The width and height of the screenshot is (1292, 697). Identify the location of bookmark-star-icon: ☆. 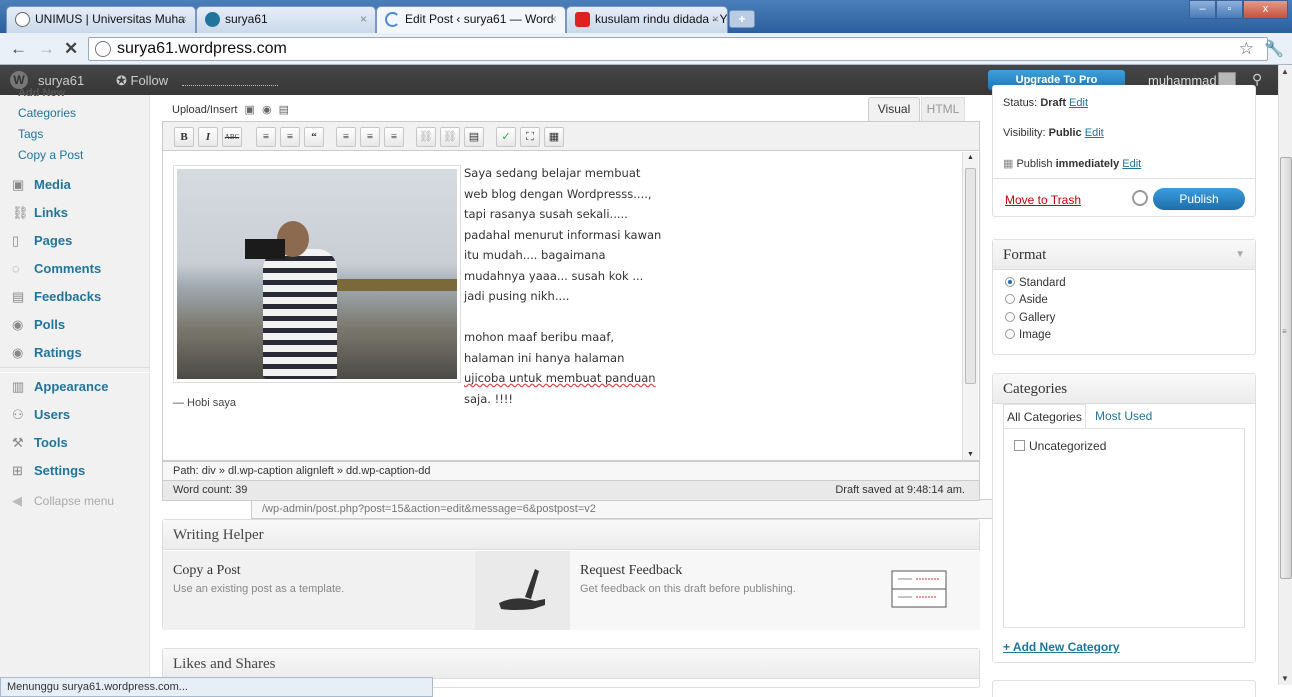
(1246, 49).